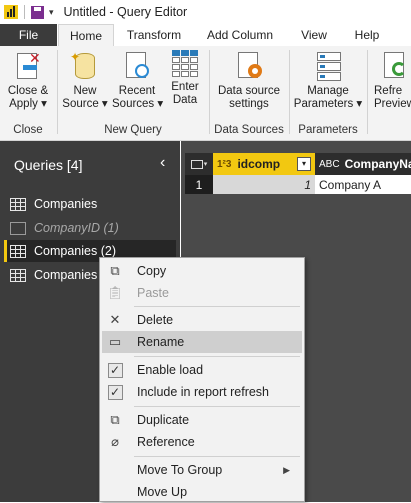 The image size is (411, 503). What do you see at coordinates (28, 66) in the screenshot?
I see `close-apply-icon: ✕` at bounding box center [28, 66].